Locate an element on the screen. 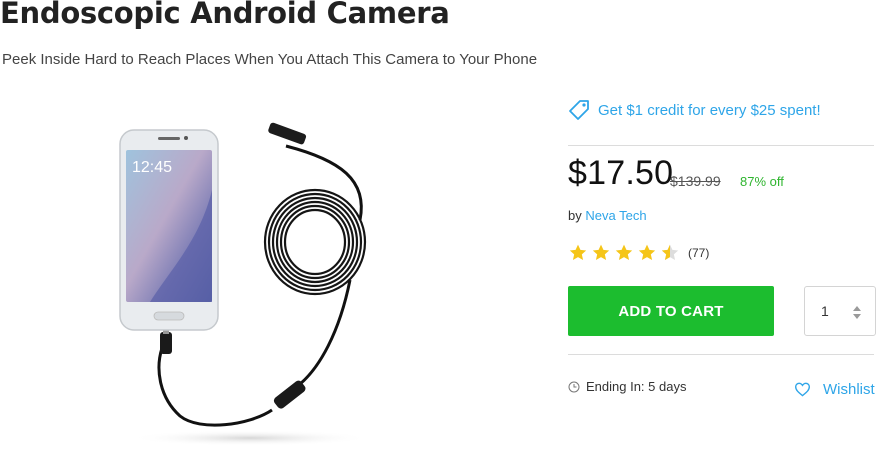 Image resolution: width=886 pixels, height=450 pixels. promo-text: Get $1 credit for every $25 spent! is located at coordinates (709, 110).